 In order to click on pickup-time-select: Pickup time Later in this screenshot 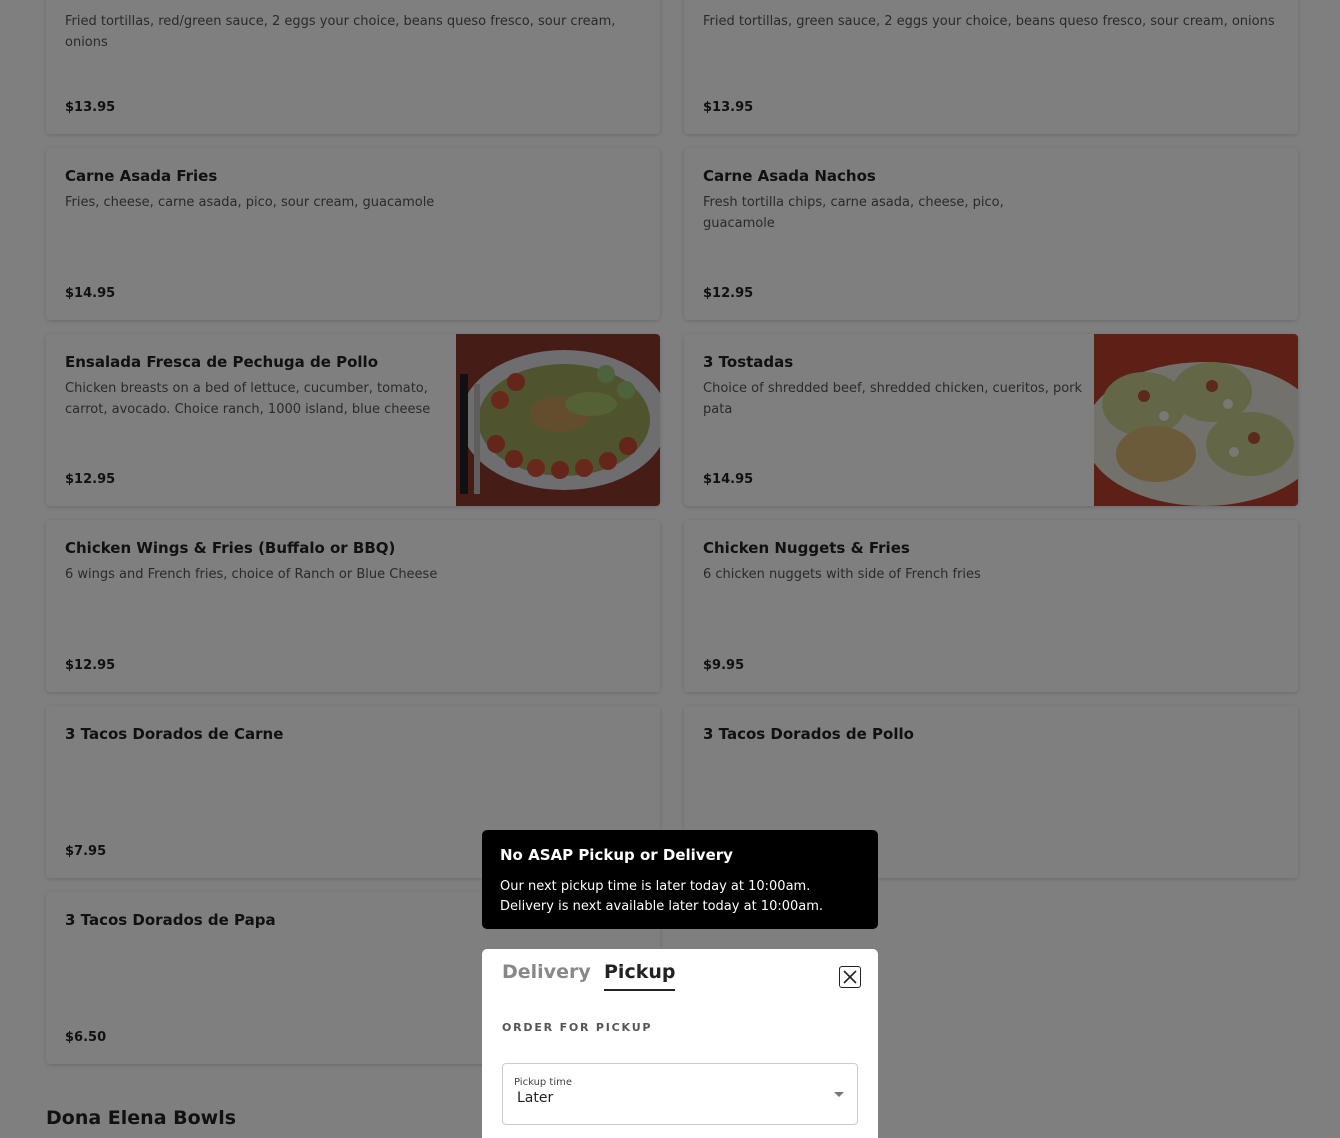, I will do `click(680, 1094)`.